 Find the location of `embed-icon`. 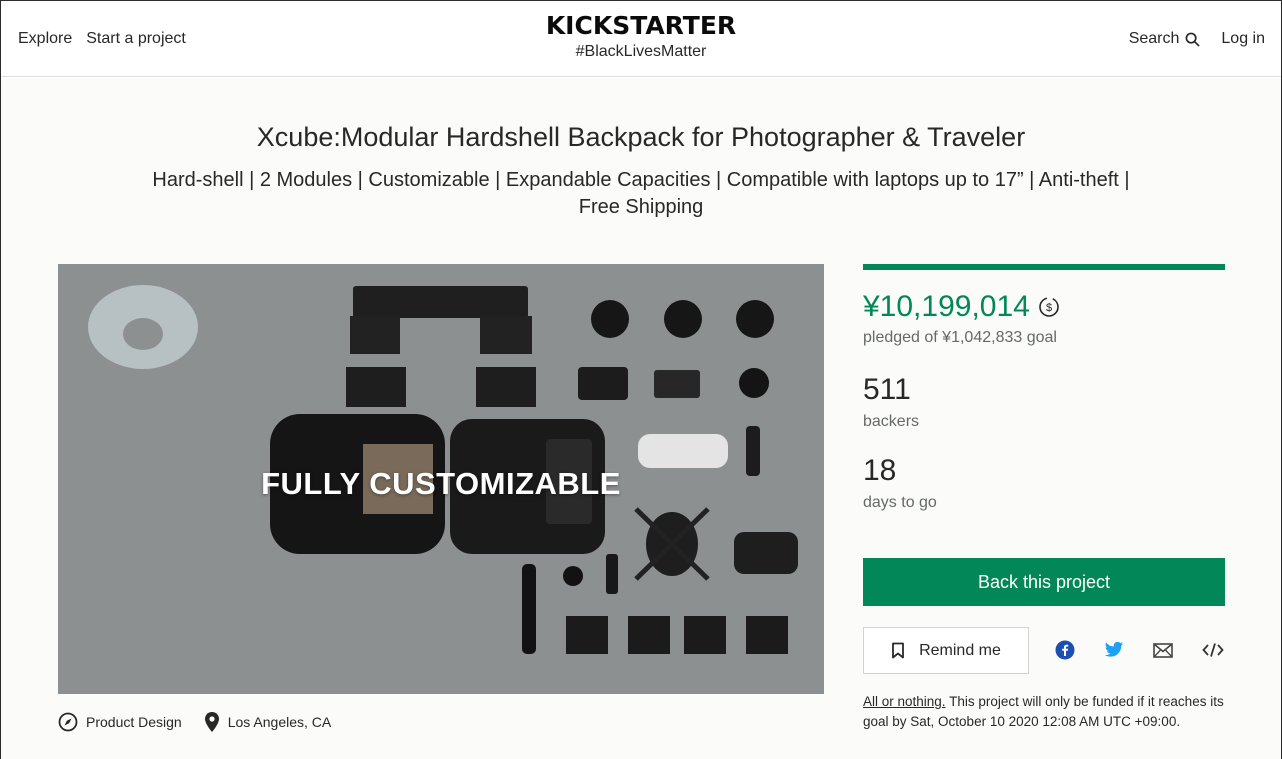

embed-icon is located at coordinates (1213, 650).